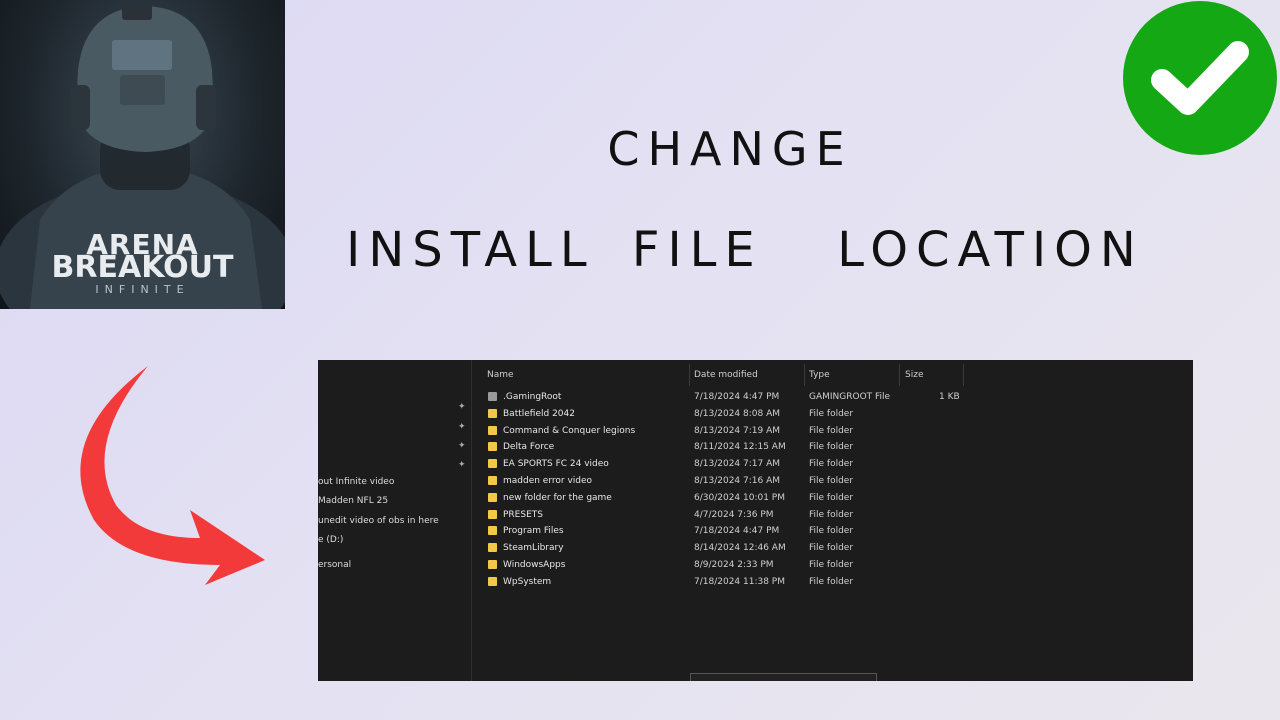 The image size is (1280, 720). Describe the element at coordinates (532, 397) in the screenshot. I see `file-name: .GamingRoot` at that location.